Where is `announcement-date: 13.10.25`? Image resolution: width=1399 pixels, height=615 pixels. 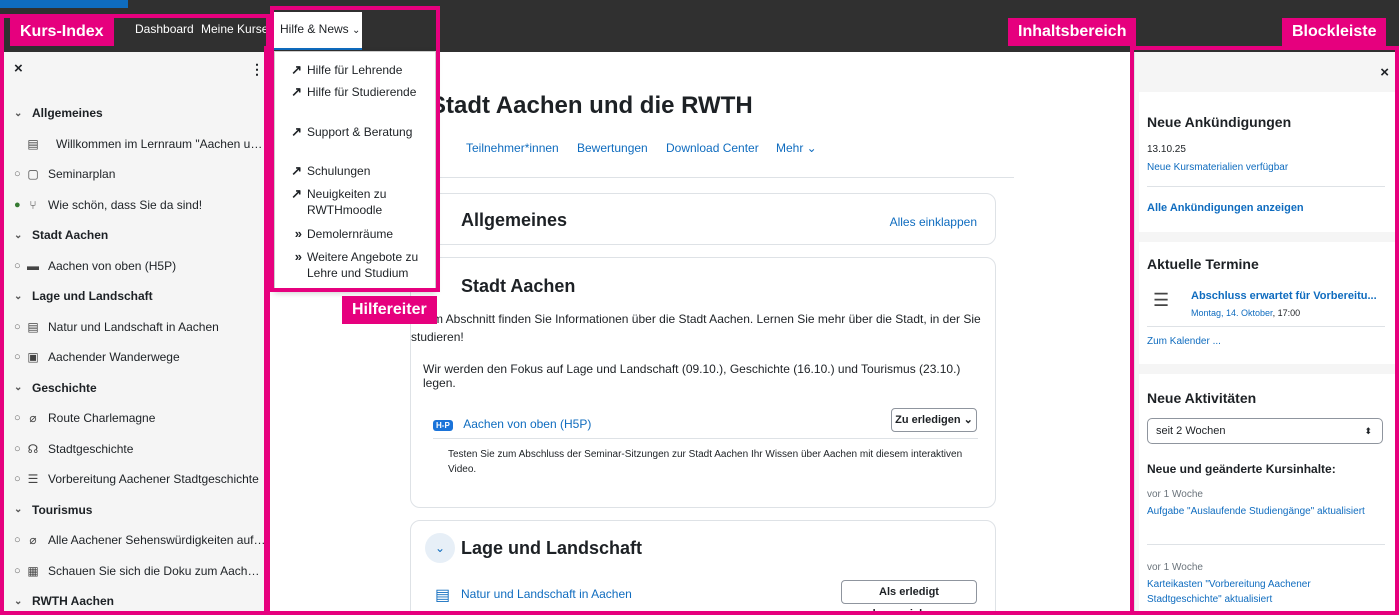
announcement-date: 13.10.25 is located at coordinates (1166, 149).